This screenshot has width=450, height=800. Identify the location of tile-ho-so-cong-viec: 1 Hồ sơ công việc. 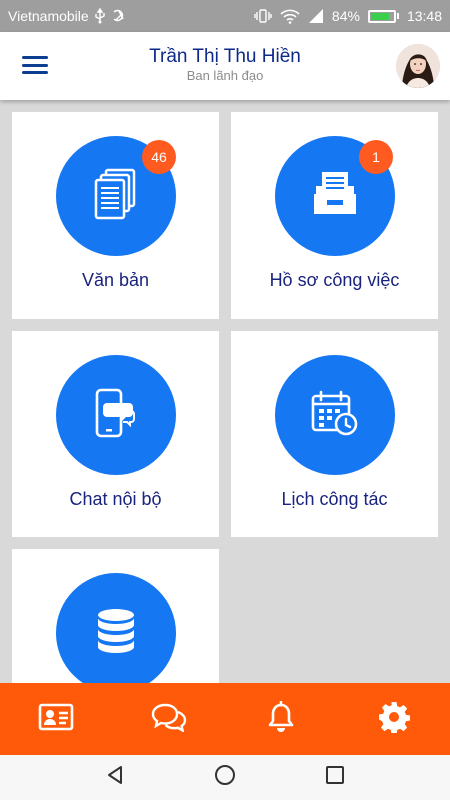
(334, 215).